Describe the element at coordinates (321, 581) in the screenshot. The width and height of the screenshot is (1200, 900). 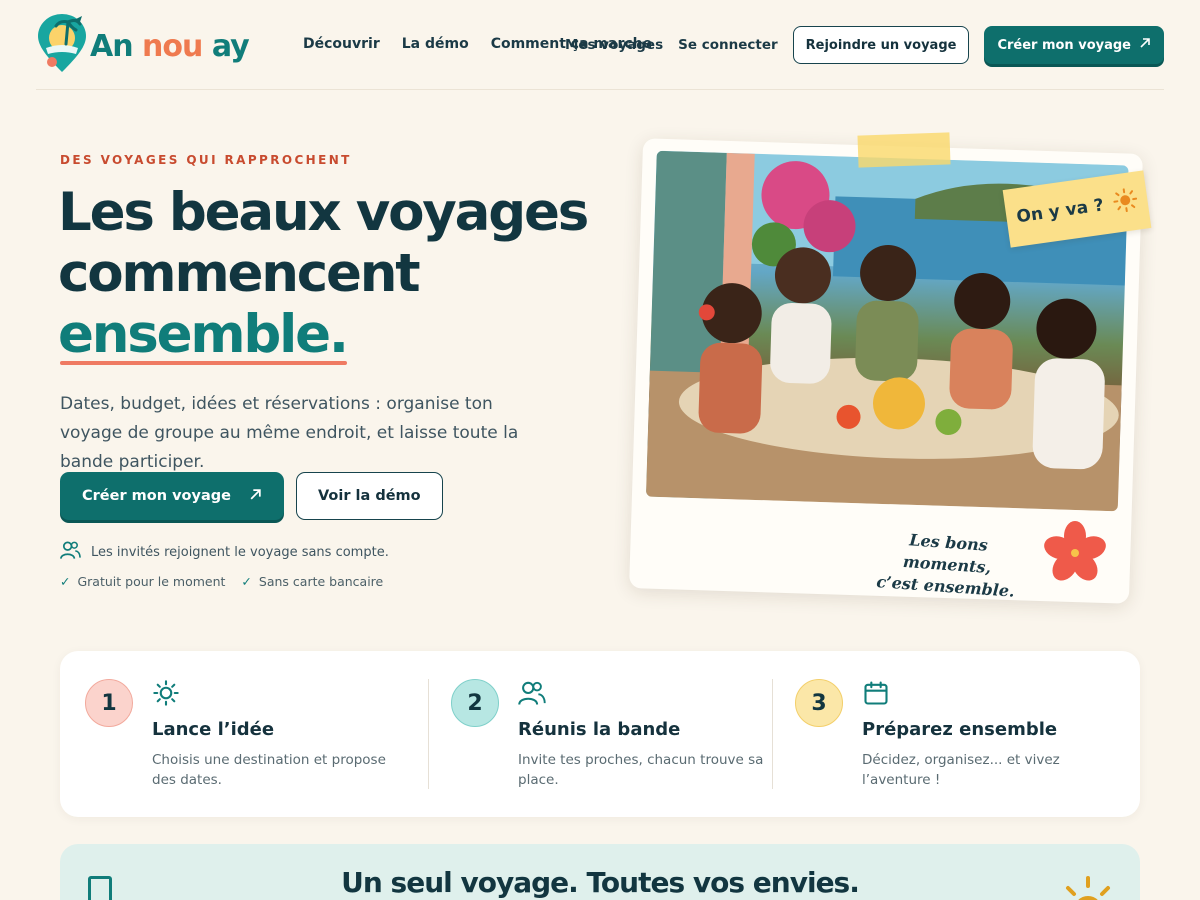
I see `benefit-no-card-text: Sans carte bancaire` at that location.